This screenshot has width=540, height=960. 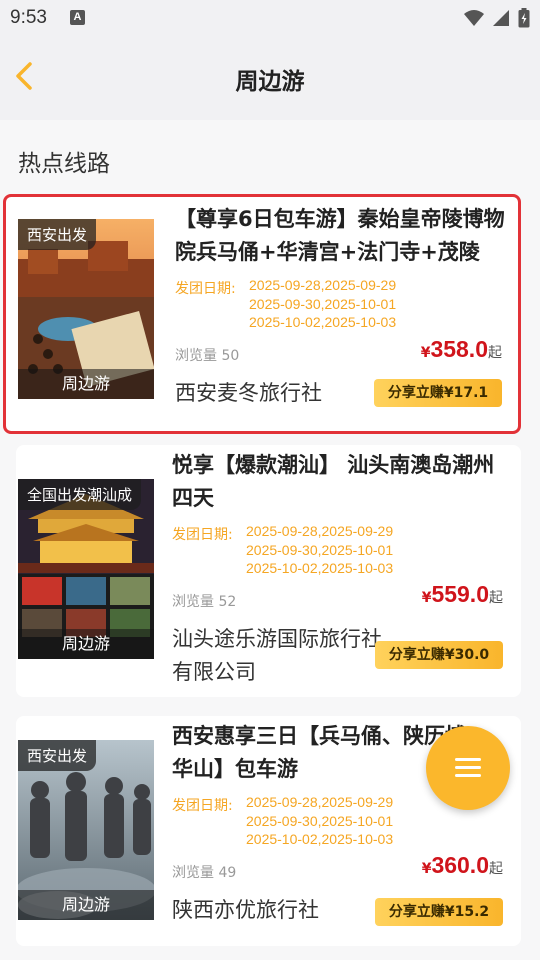 What do you see at coordinates (204, 602) in the screenshot?
I see `view-count: 浏览量 52` at bounding box center [204, 602].